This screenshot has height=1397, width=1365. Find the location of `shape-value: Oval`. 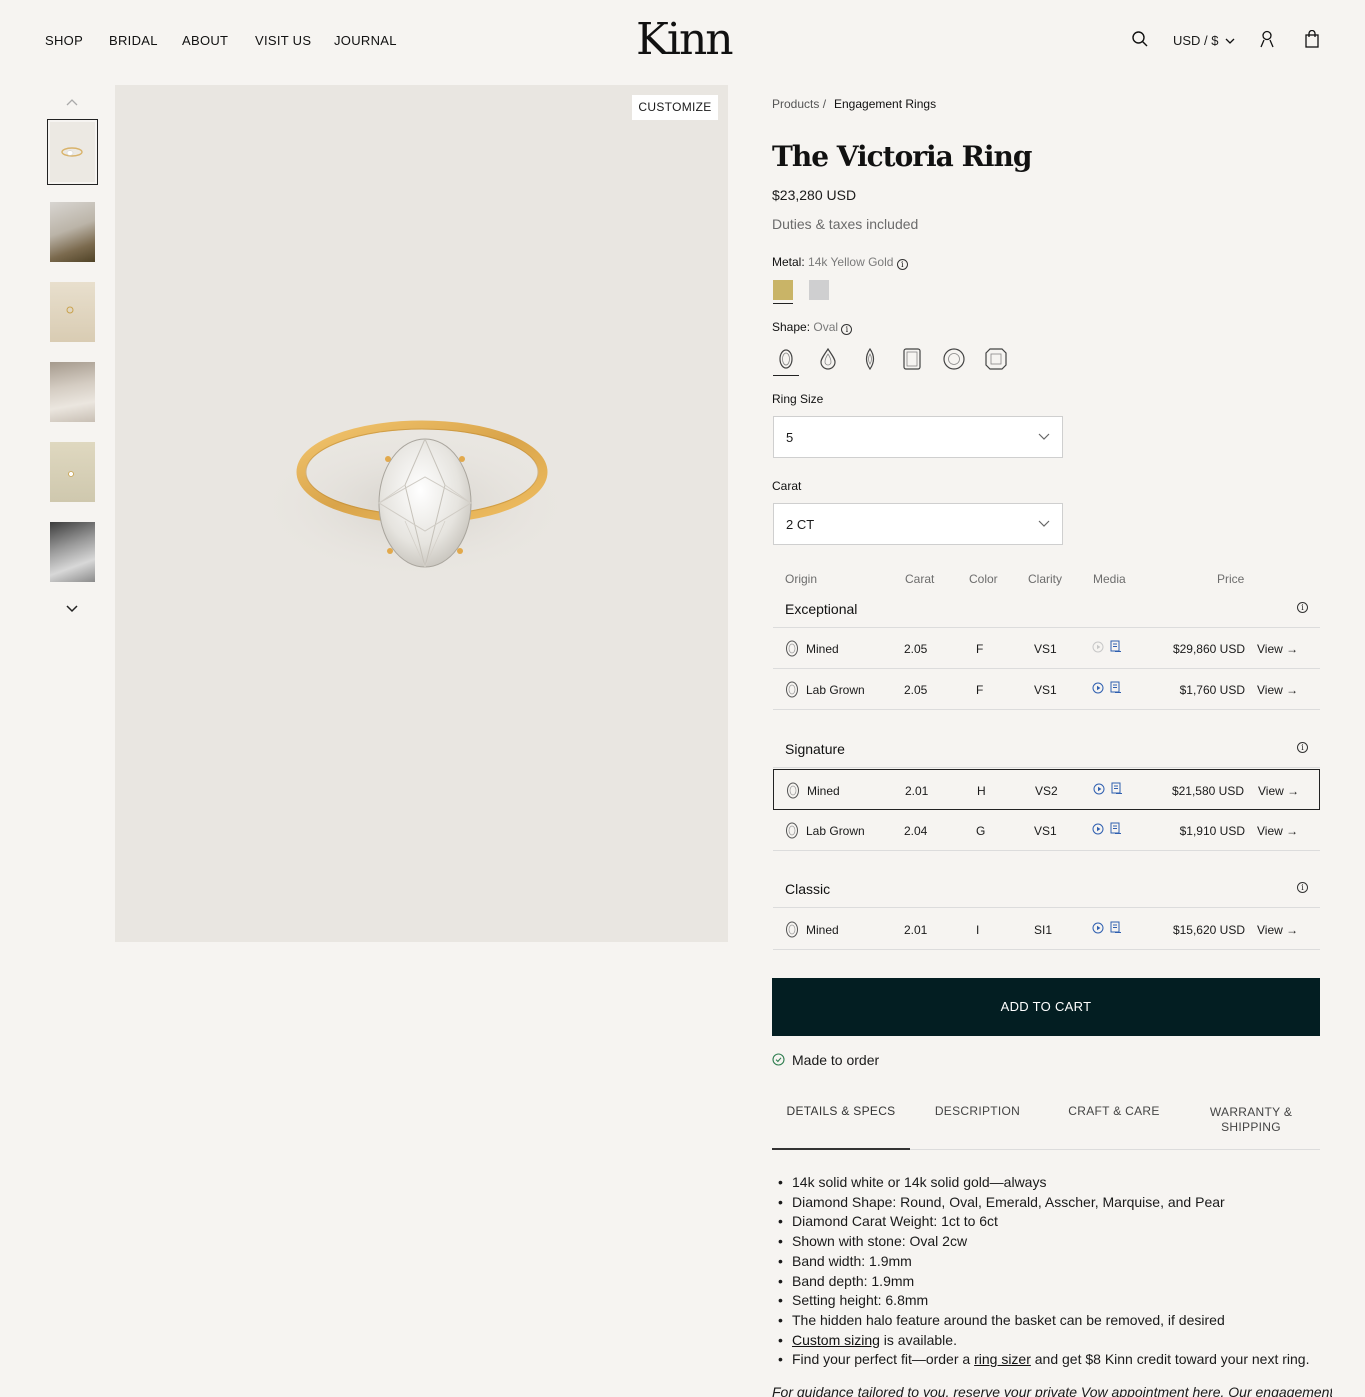

shape-value: Oval is located at coordinates (826, 327).